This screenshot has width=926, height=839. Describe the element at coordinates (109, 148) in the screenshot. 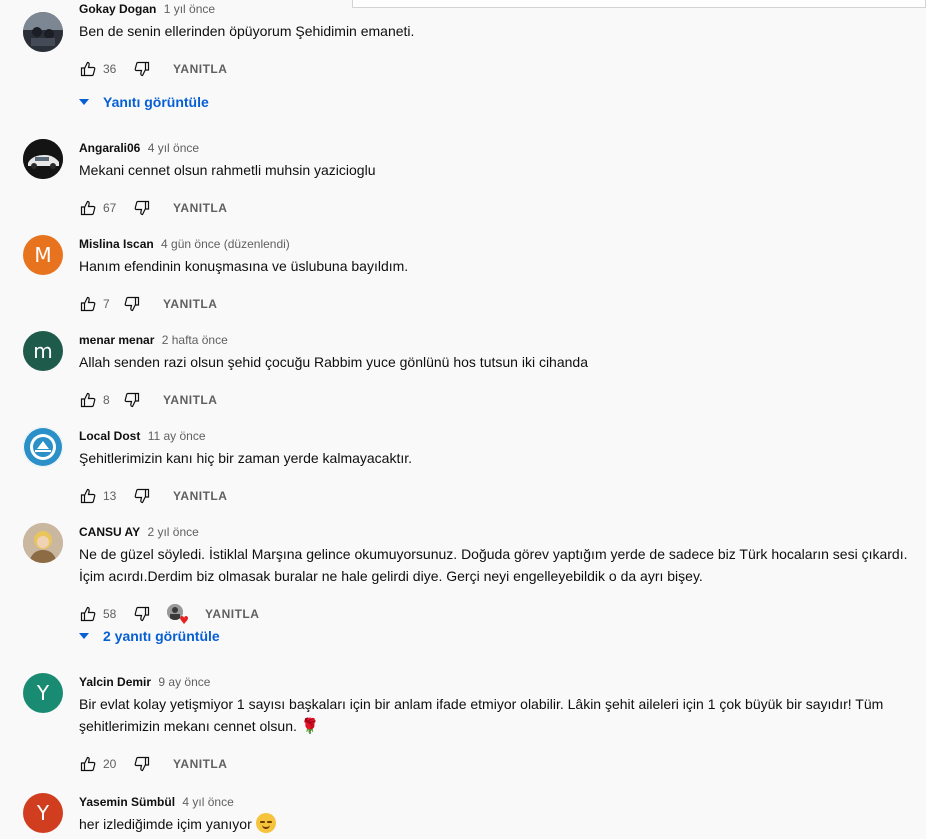

I see `comment-author: Angarali06` at that location.